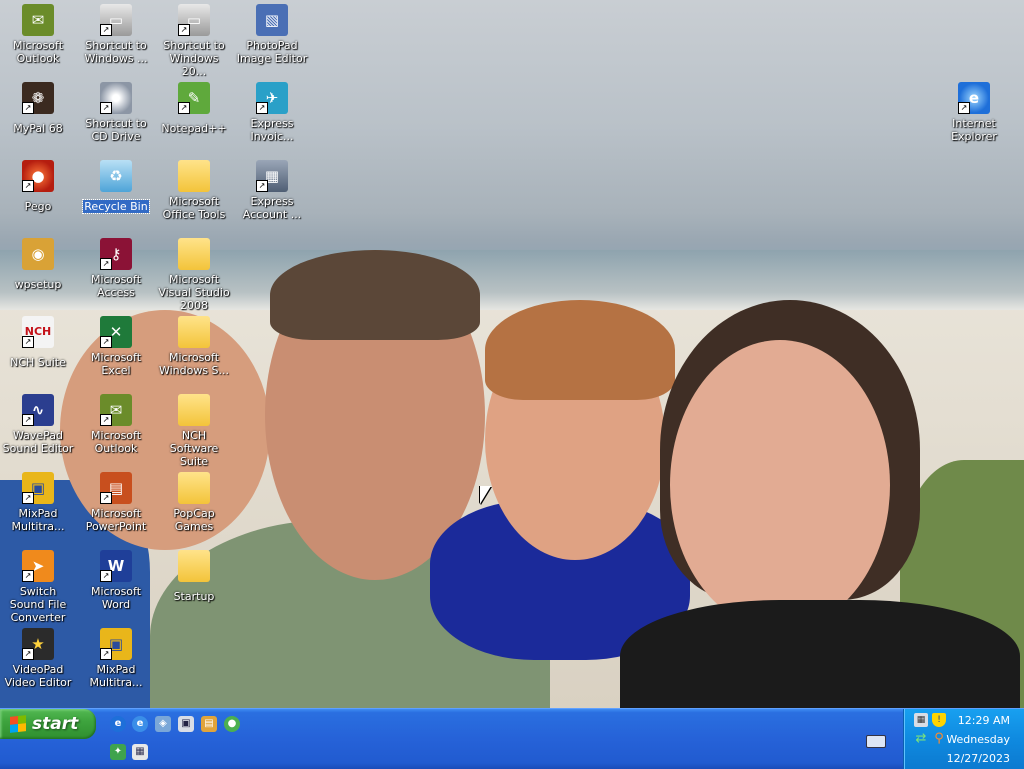 Image resolution: width=1024 pixels, height=769 pixels. What do you see at coordinates (116, 113) in the screenshot?
I see `desktop-icon-shortcut-cd-drive: ↗ Shortcut to CD Drive` at bounding box center [116, 113].